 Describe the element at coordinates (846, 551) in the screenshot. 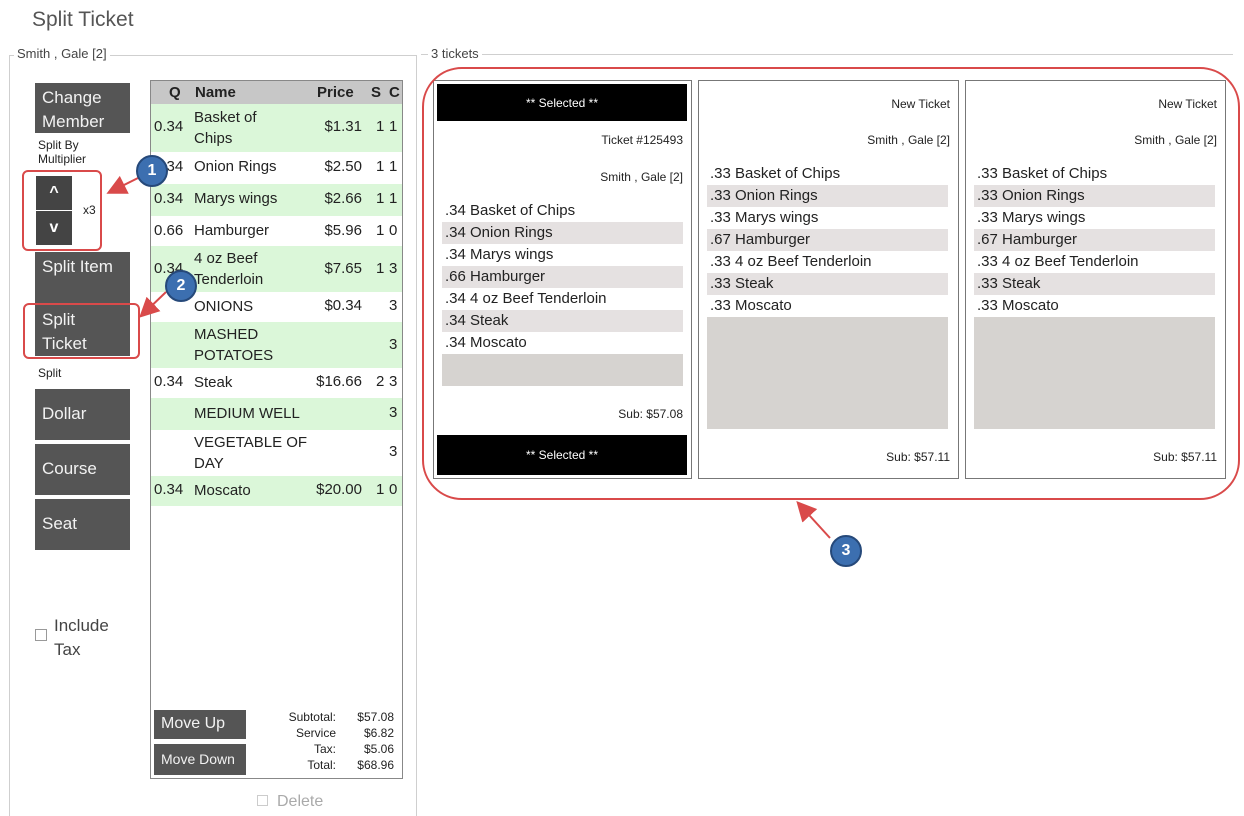

I see `callout-badge-3: 3` at that location.